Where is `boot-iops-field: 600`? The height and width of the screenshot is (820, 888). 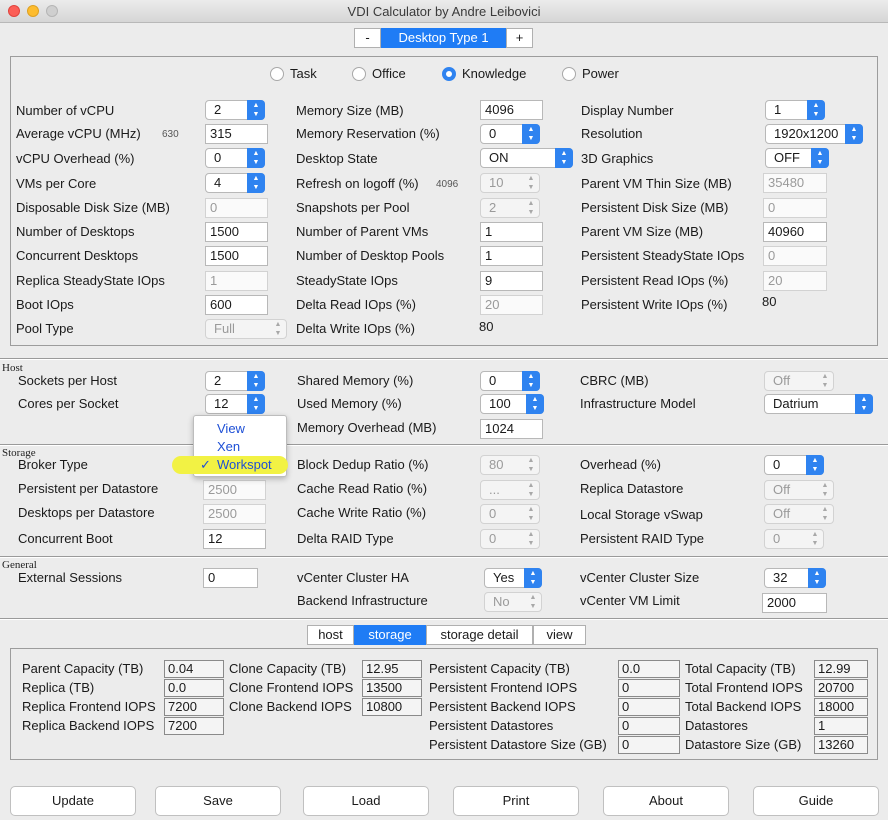 boot-iops-field: 600 is located at coordinates (236, 305).